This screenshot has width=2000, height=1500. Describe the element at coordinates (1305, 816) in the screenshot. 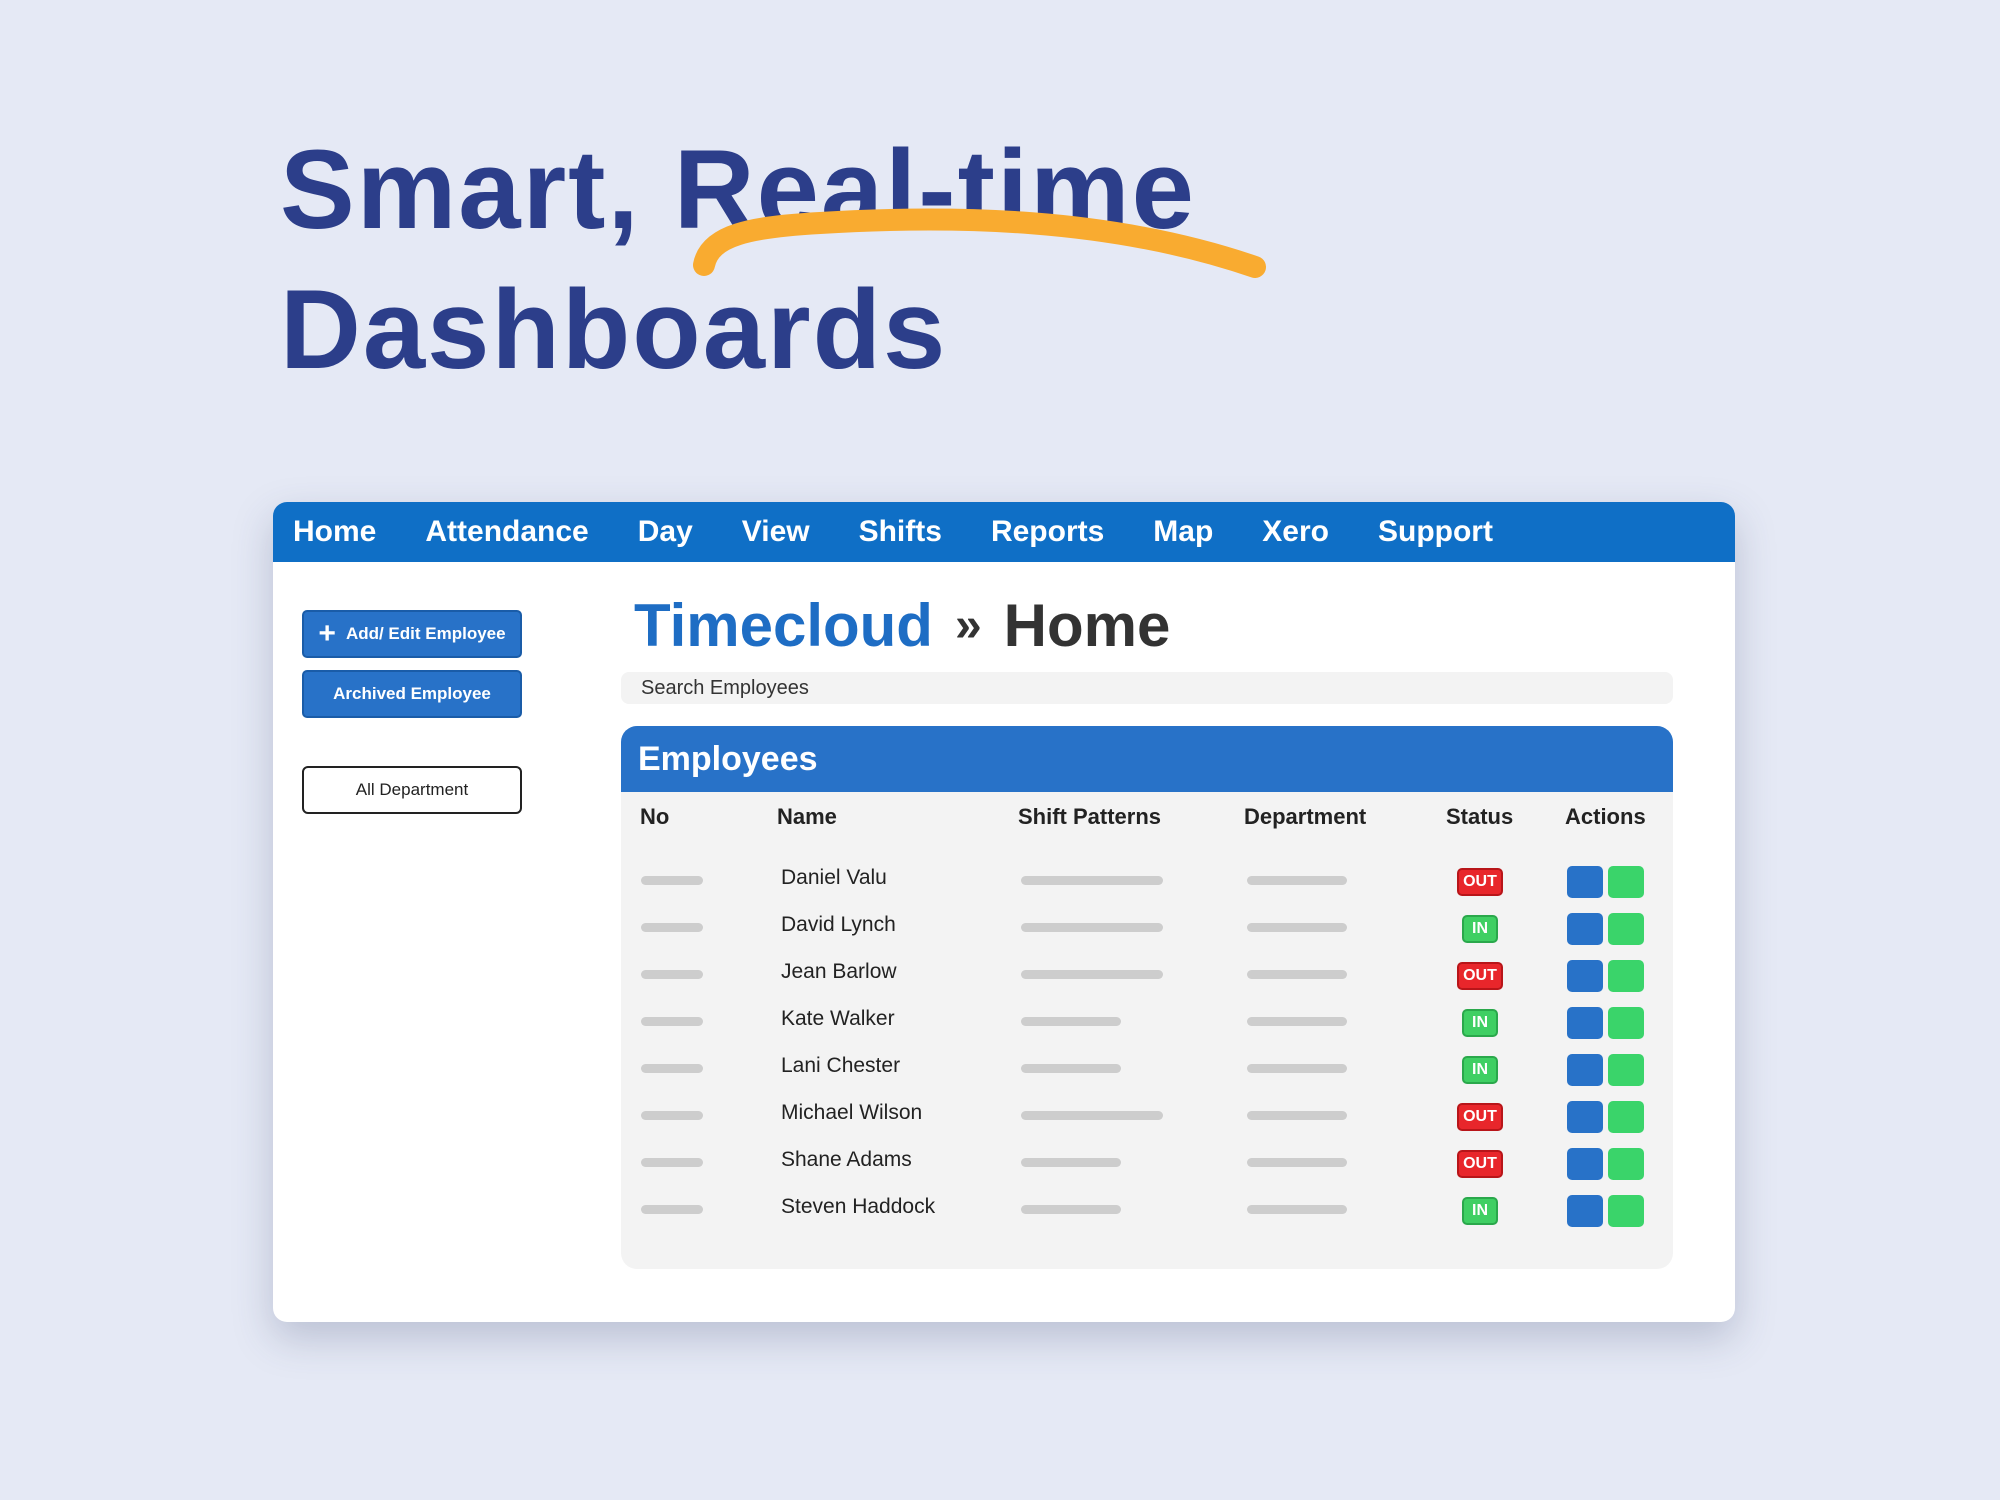

I see `column-header-department: Department` at that location.